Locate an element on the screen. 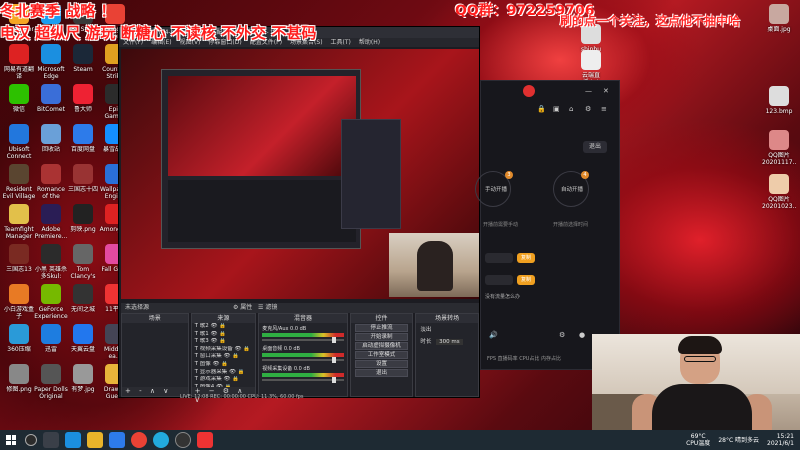  controls-list: 停止推流 开始录制 启动虚拟摄像机 工作室模式 设置 退出 is located at coordinates (382, 350).